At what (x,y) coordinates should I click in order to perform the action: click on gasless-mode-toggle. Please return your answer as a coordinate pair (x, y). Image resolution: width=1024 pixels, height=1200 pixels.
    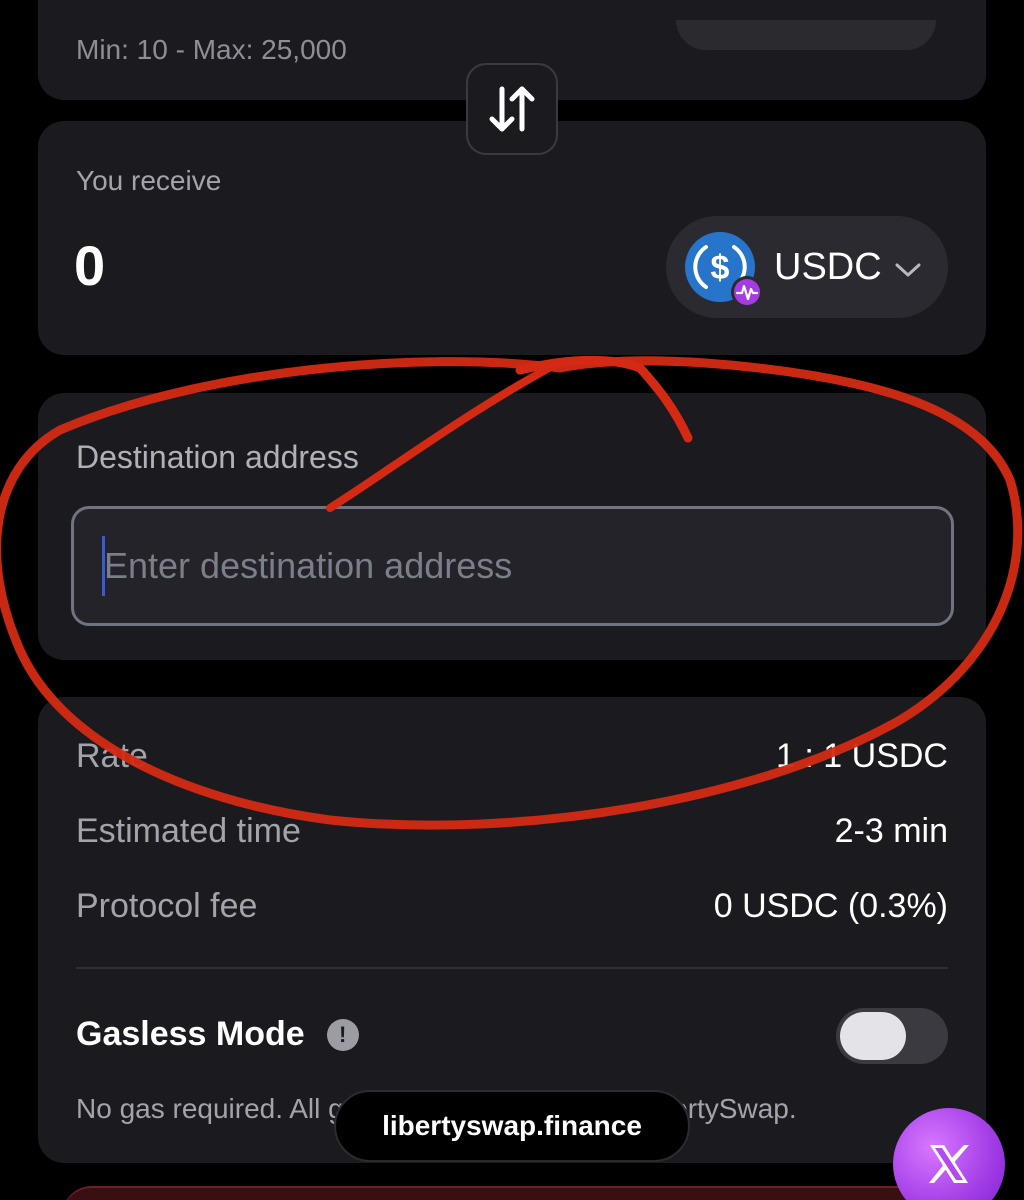
    Looking at the image, I should click on (892, 1036).